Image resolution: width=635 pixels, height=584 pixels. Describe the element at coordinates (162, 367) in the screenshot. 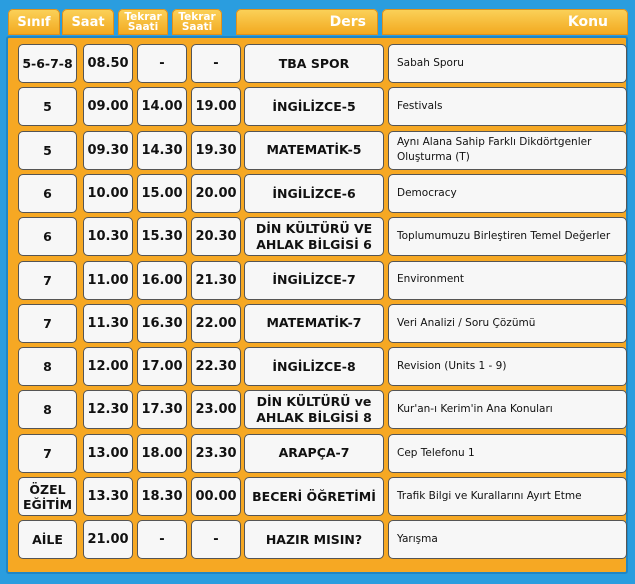

I see `repeat-time-1-cell: 17.00` at that location.